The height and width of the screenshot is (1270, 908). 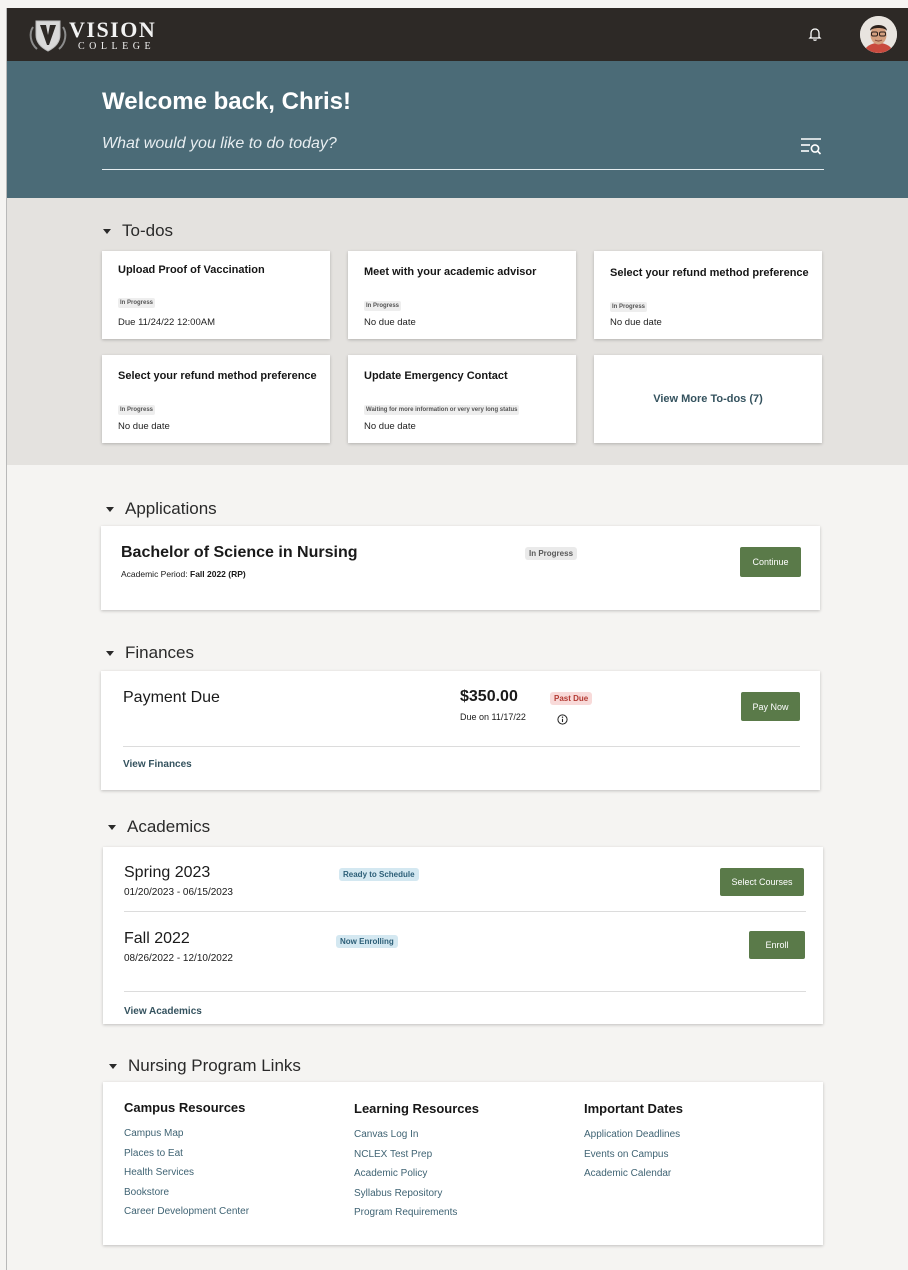 What do you see at coordinates (154, 574) in the screenshot?
I see `period-label: Academic Period:` at bounding box center [154, 574].